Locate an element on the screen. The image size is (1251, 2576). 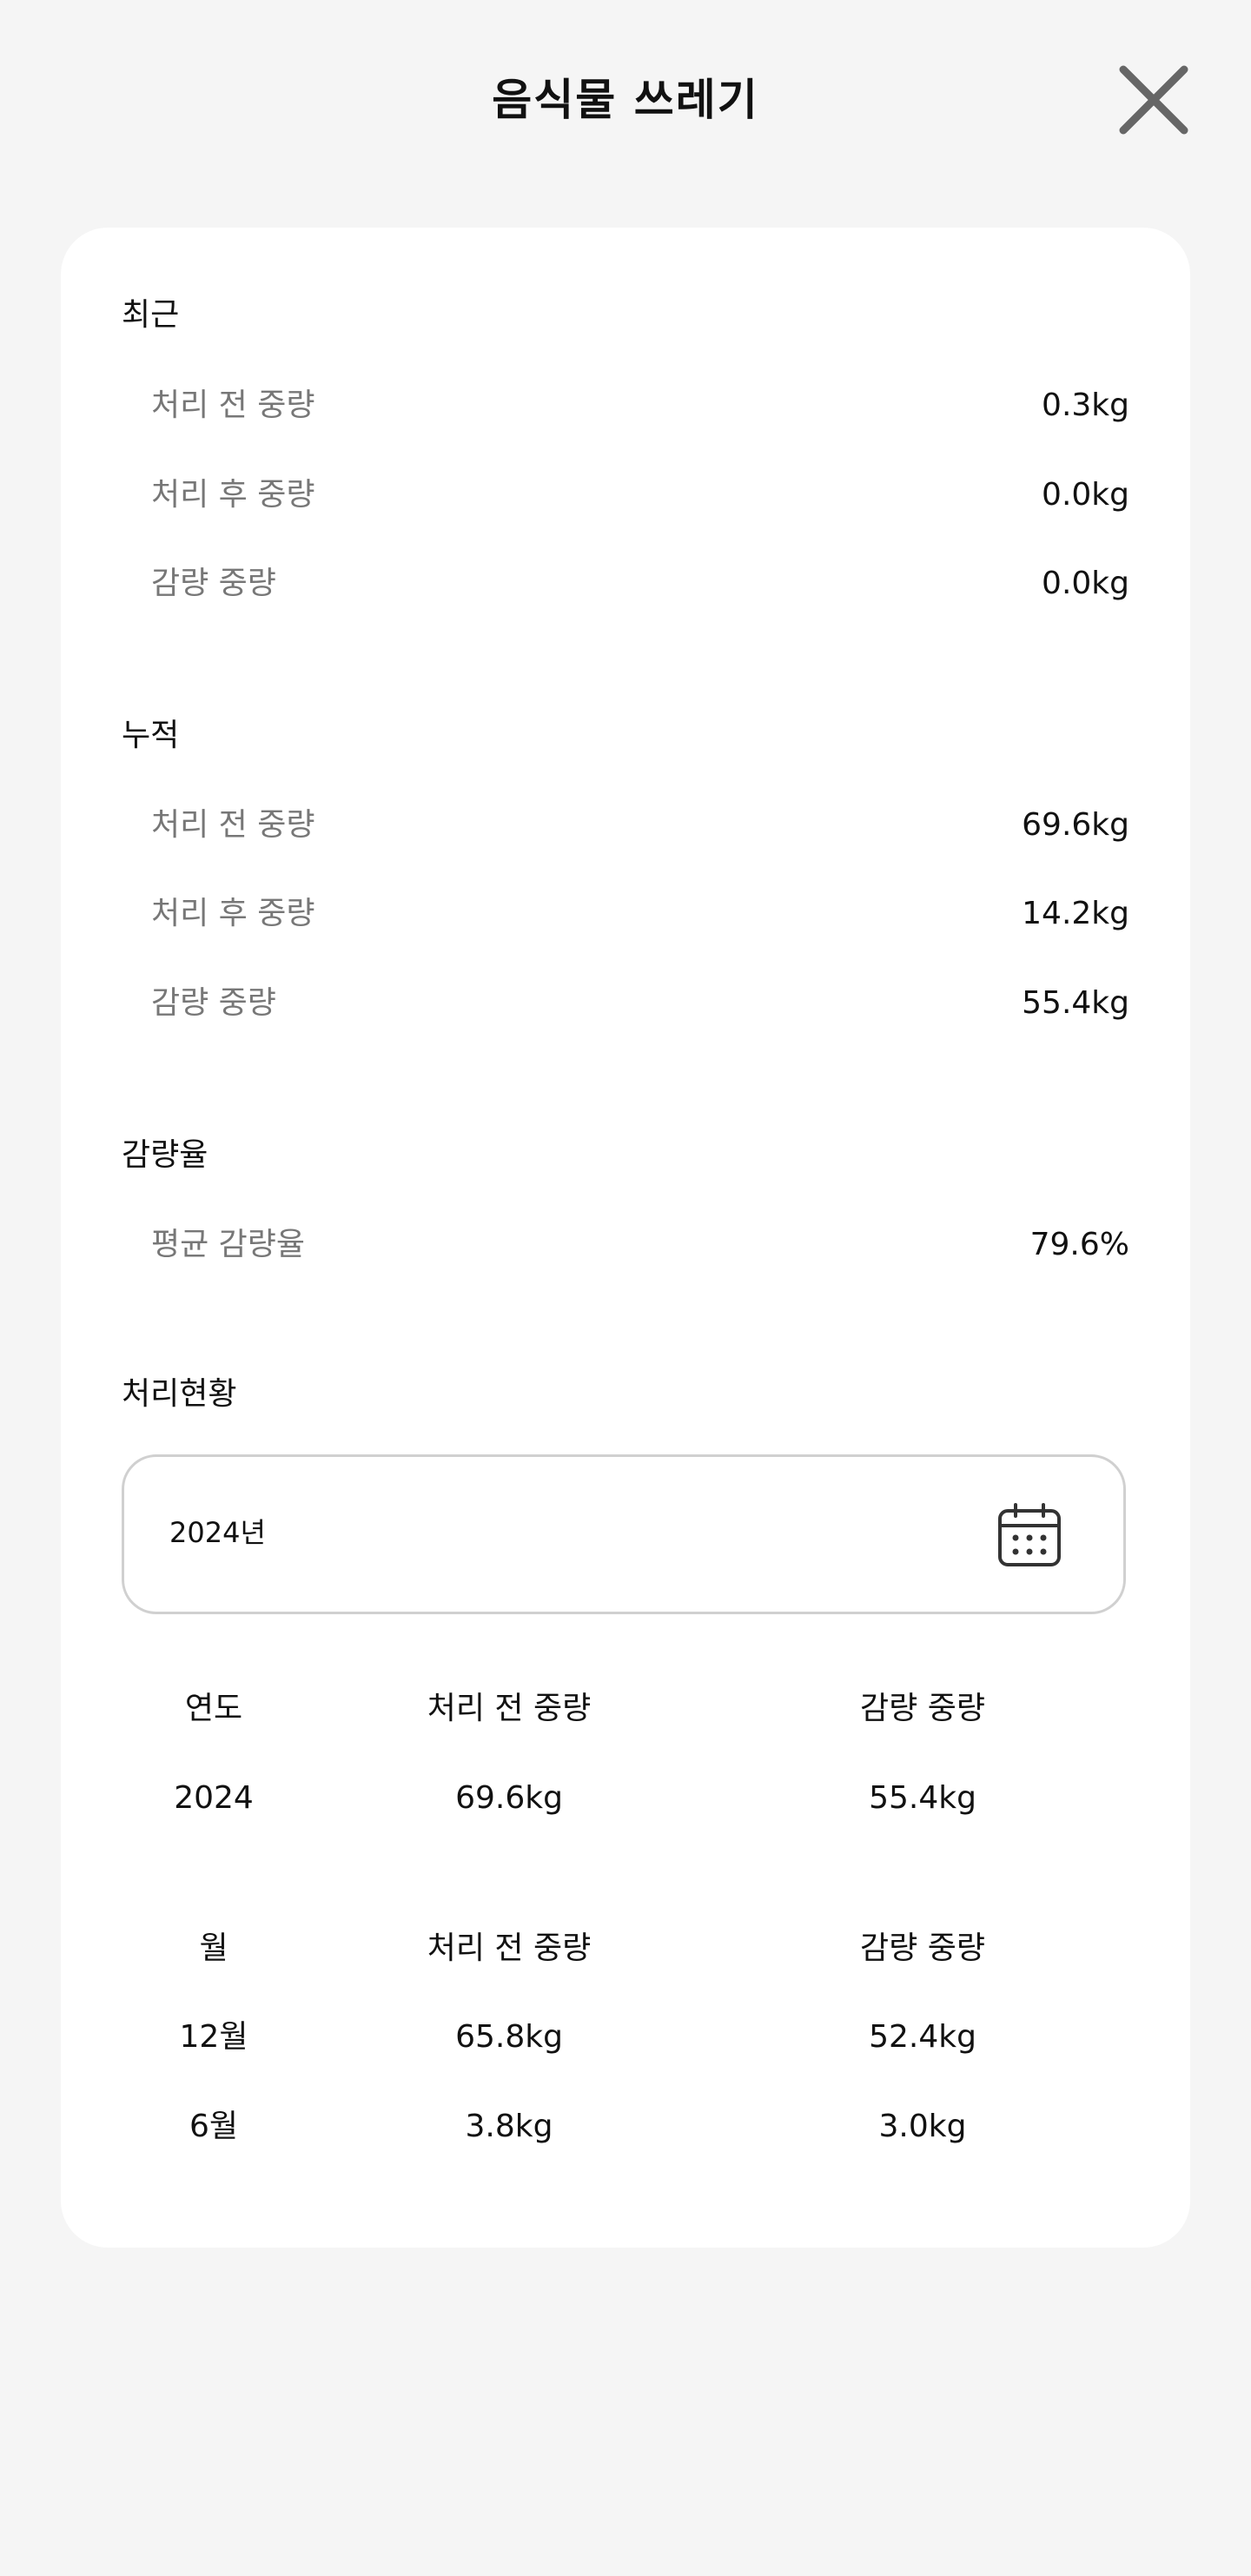
yearly-header-before-weight: 처리 전 중량 is located at coordinates (509, 1708).